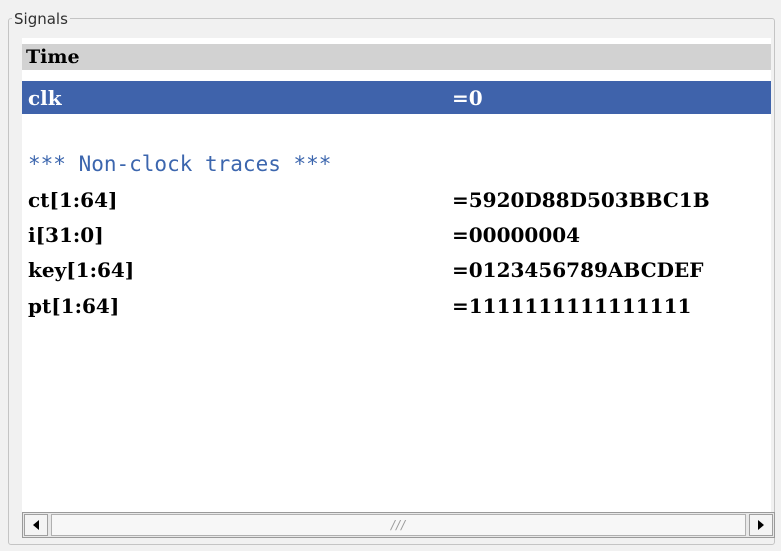 This screenshot has width=781, height=551. I want to click on signal-name: pt[1:64], so click(74, 306).